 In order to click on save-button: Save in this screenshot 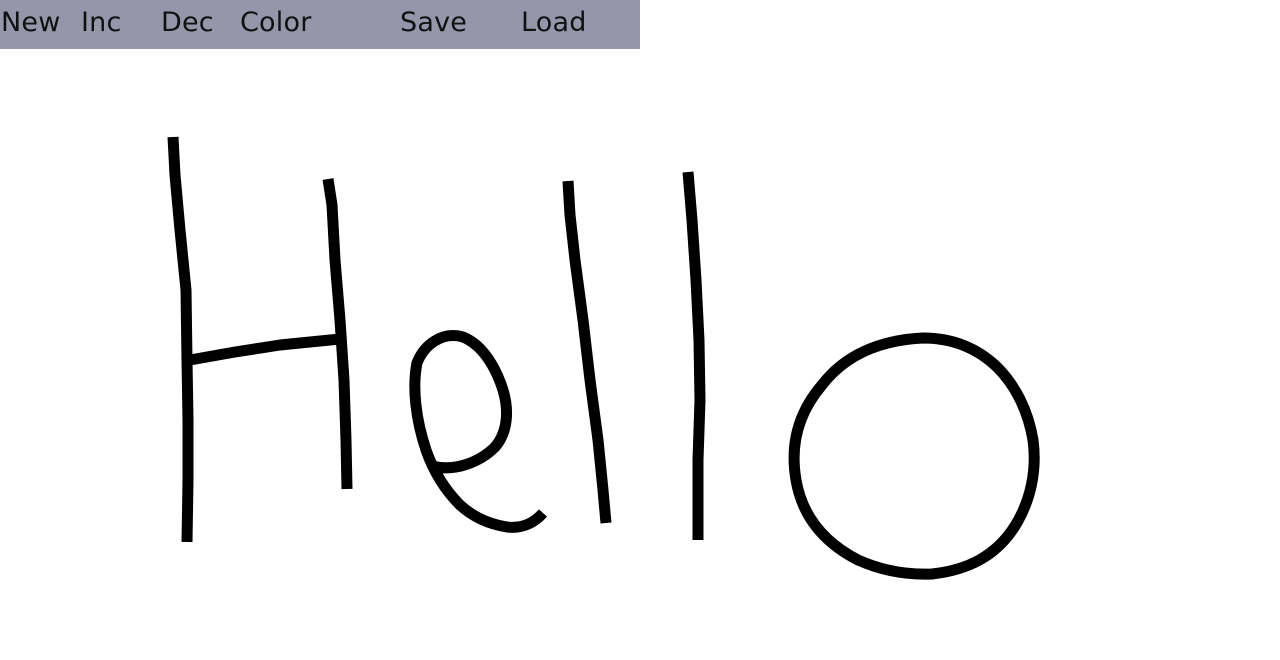, I will do `click(433, 23)`.